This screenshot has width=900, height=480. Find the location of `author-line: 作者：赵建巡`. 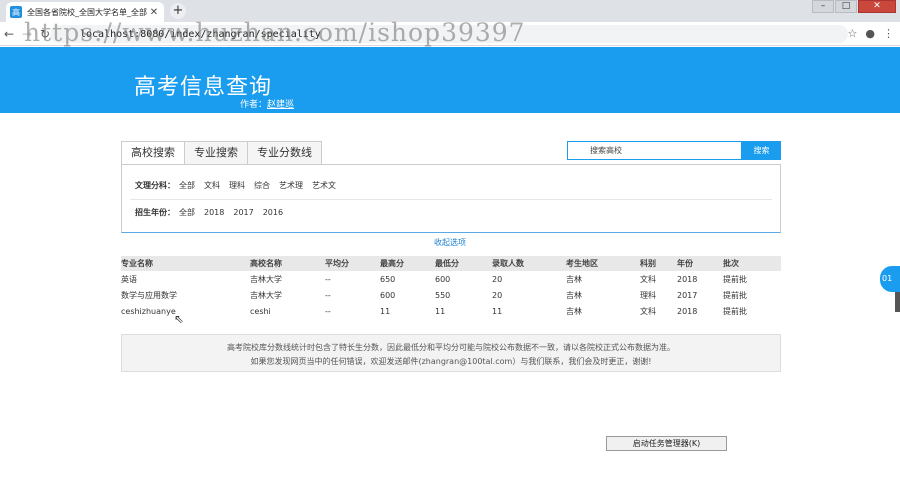

author-line: 作者：赵建巡 is located at coordinates (267, 103).